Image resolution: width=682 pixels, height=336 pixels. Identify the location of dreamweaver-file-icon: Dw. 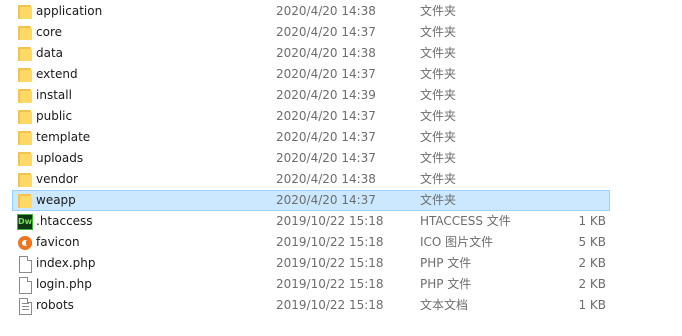
(25, 222).